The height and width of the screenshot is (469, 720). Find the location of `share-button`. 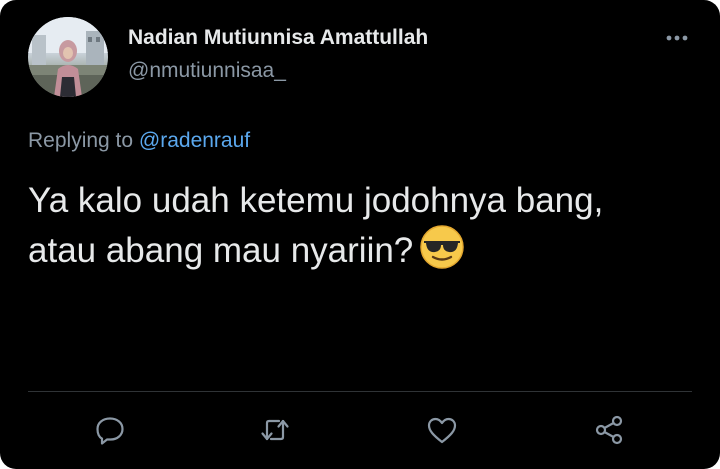

share-button is located at coordinates (609, 432).